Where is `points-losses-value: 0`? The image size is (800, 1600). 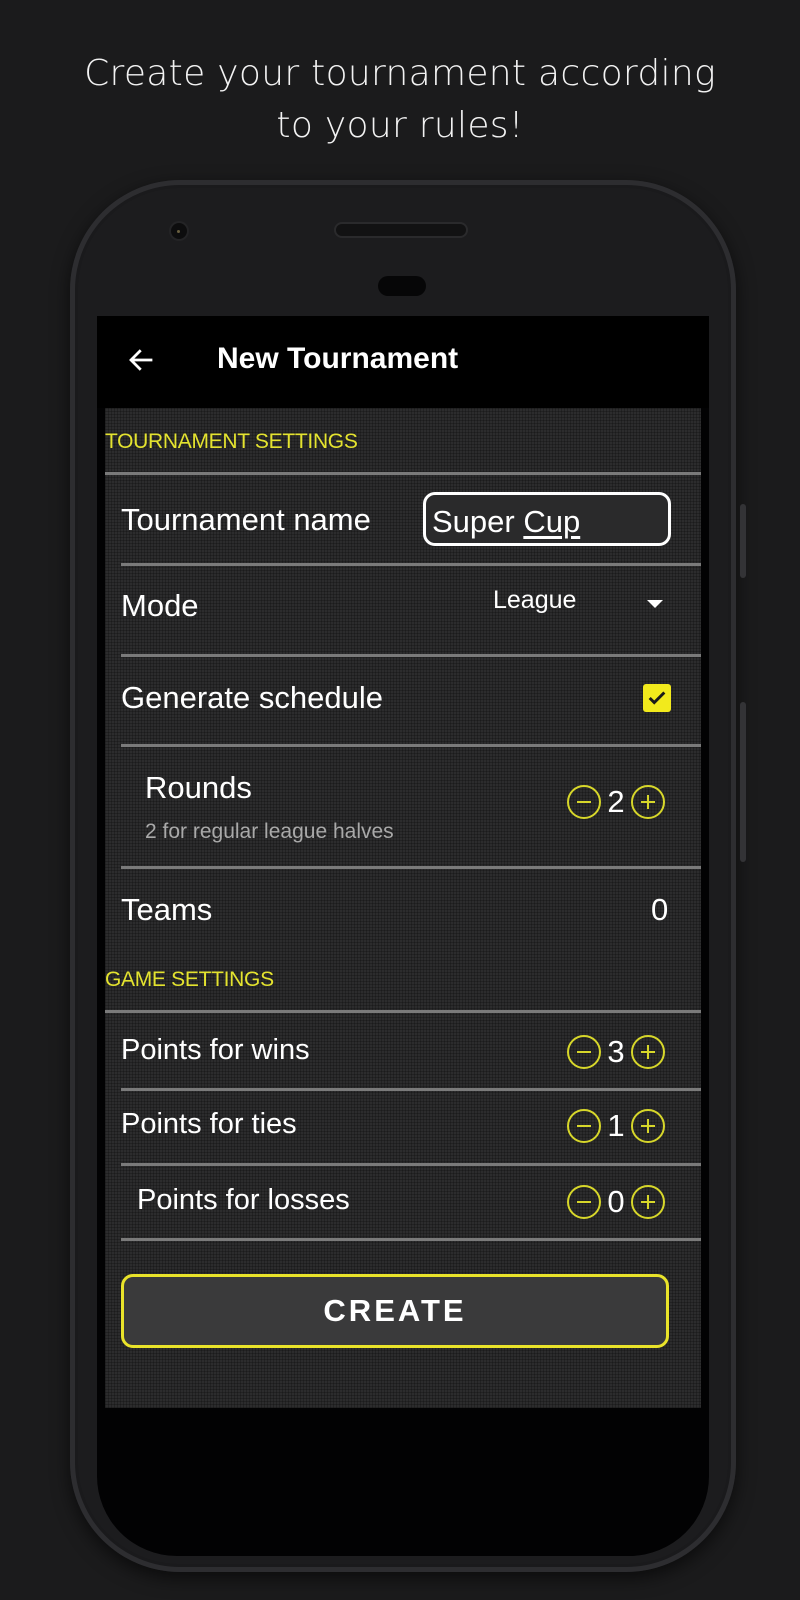 points-losses-value: 0 is located at coordinates (616, 1201).